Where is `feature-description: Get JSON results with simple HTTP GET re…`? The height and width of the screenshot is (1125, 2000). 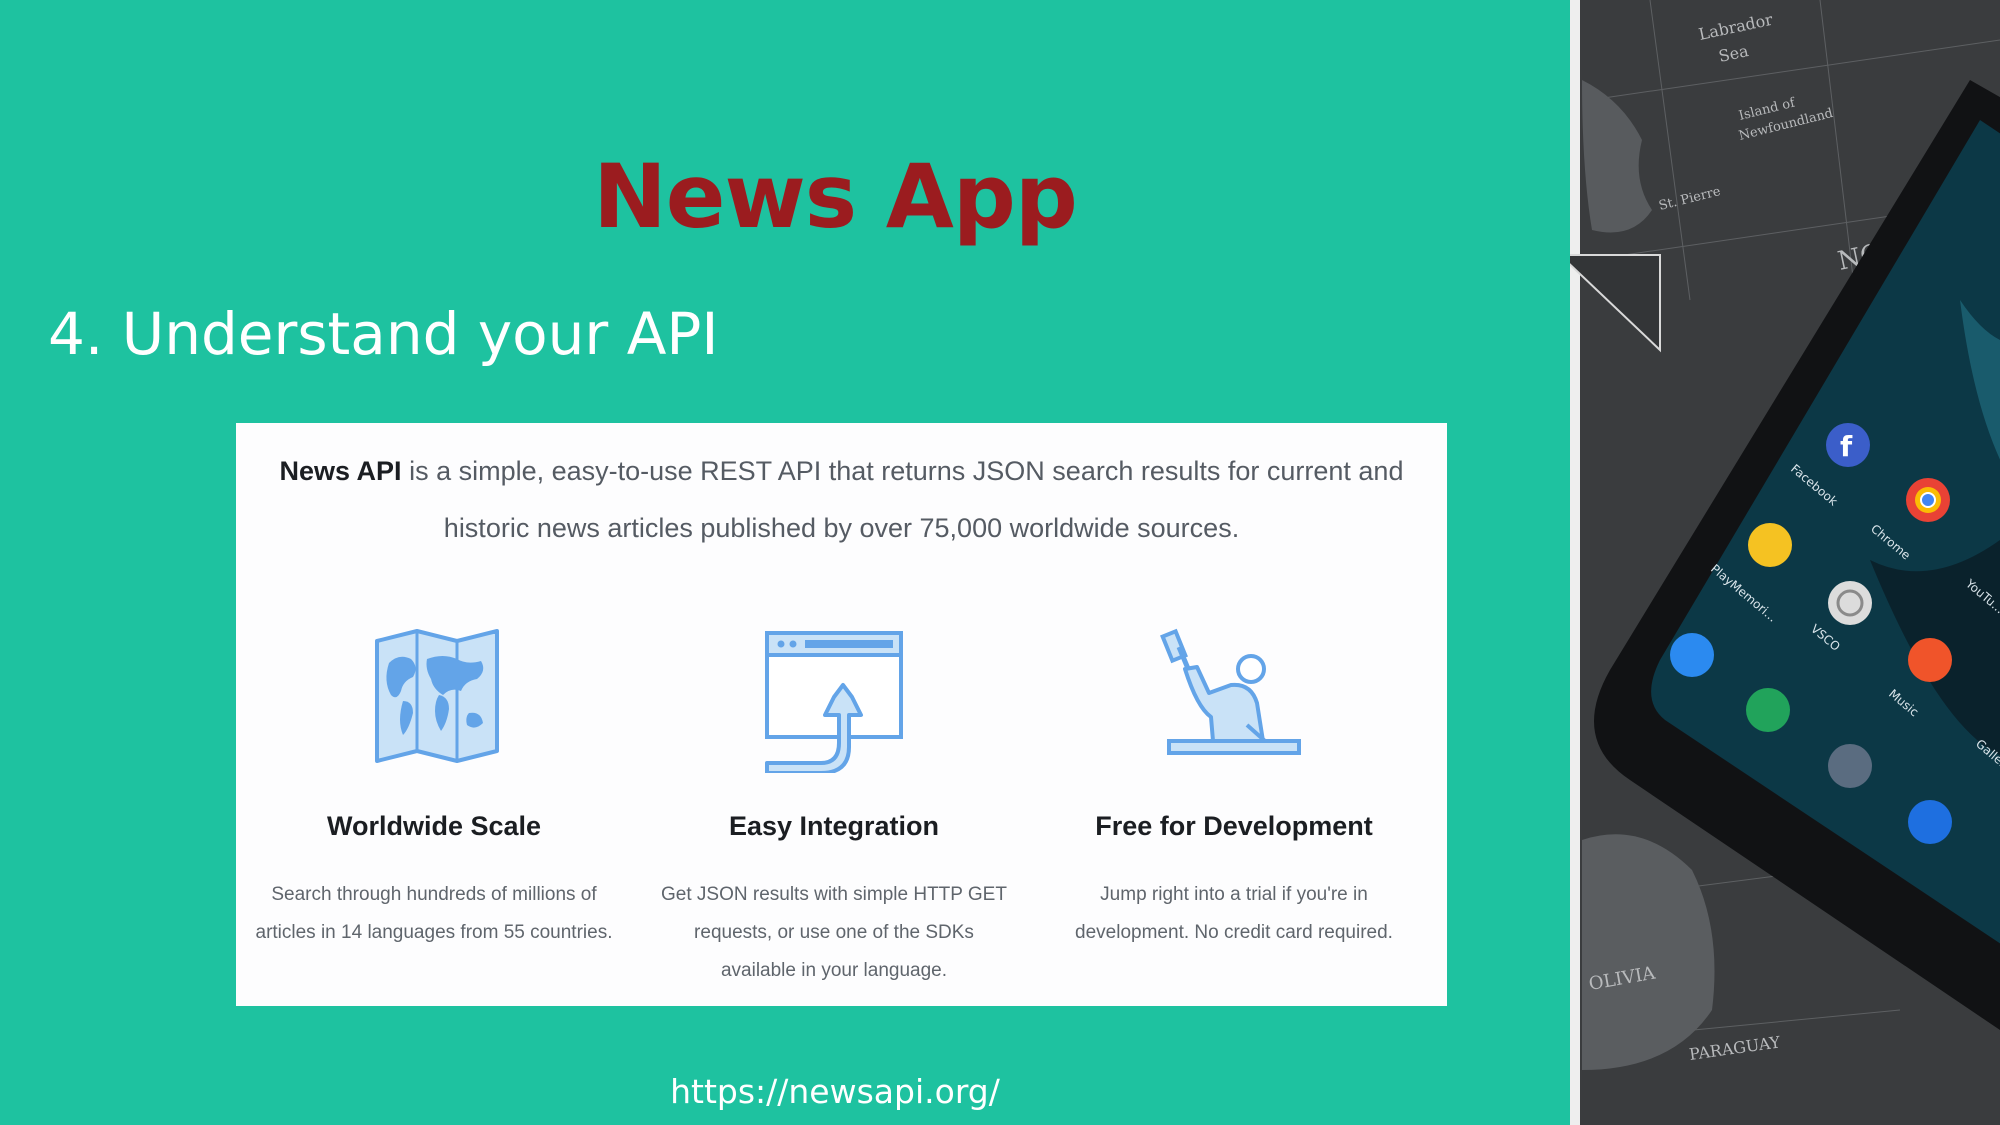 feature-description: Get JSON results with simple HTTP GET re… is located at coordinates (834, 932).